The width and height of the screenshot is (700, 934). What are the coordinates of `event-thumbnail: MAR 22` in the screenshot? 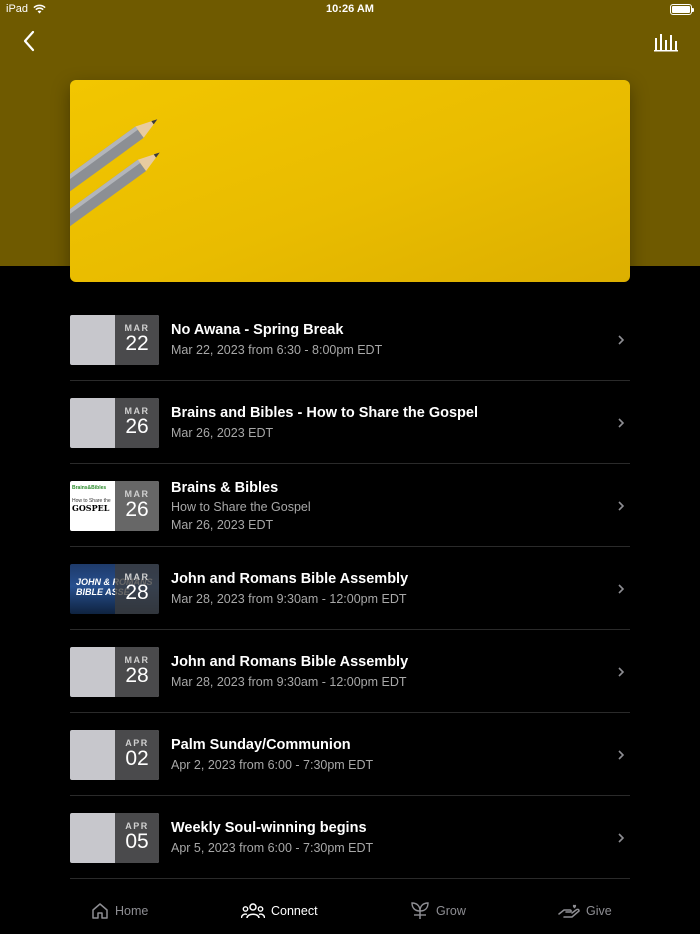 It's located at (114, 340).